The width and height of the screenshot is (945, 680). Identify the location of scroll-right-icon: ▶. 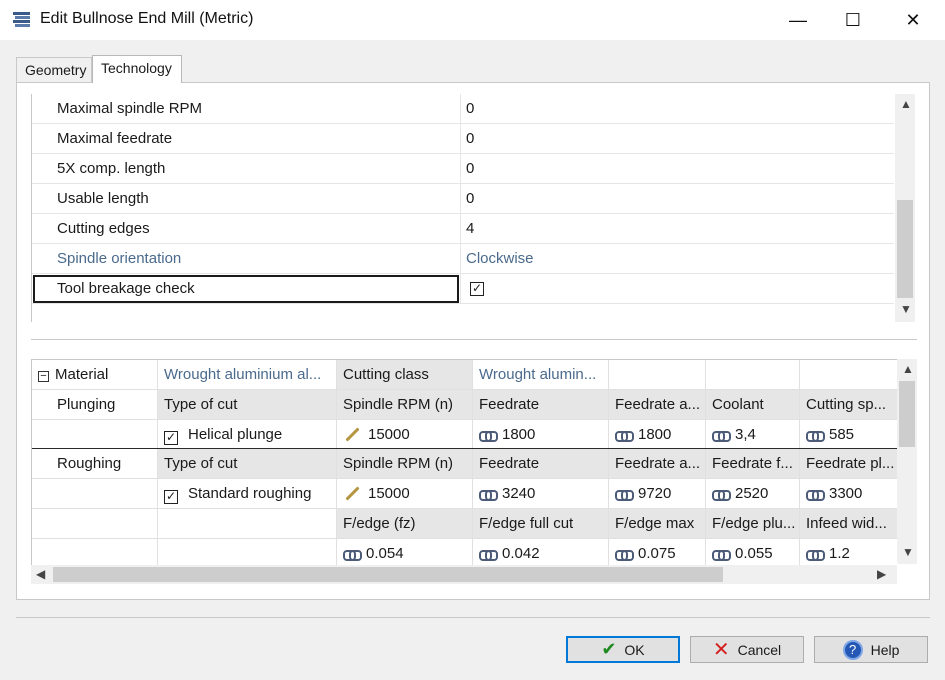
(881, 574).